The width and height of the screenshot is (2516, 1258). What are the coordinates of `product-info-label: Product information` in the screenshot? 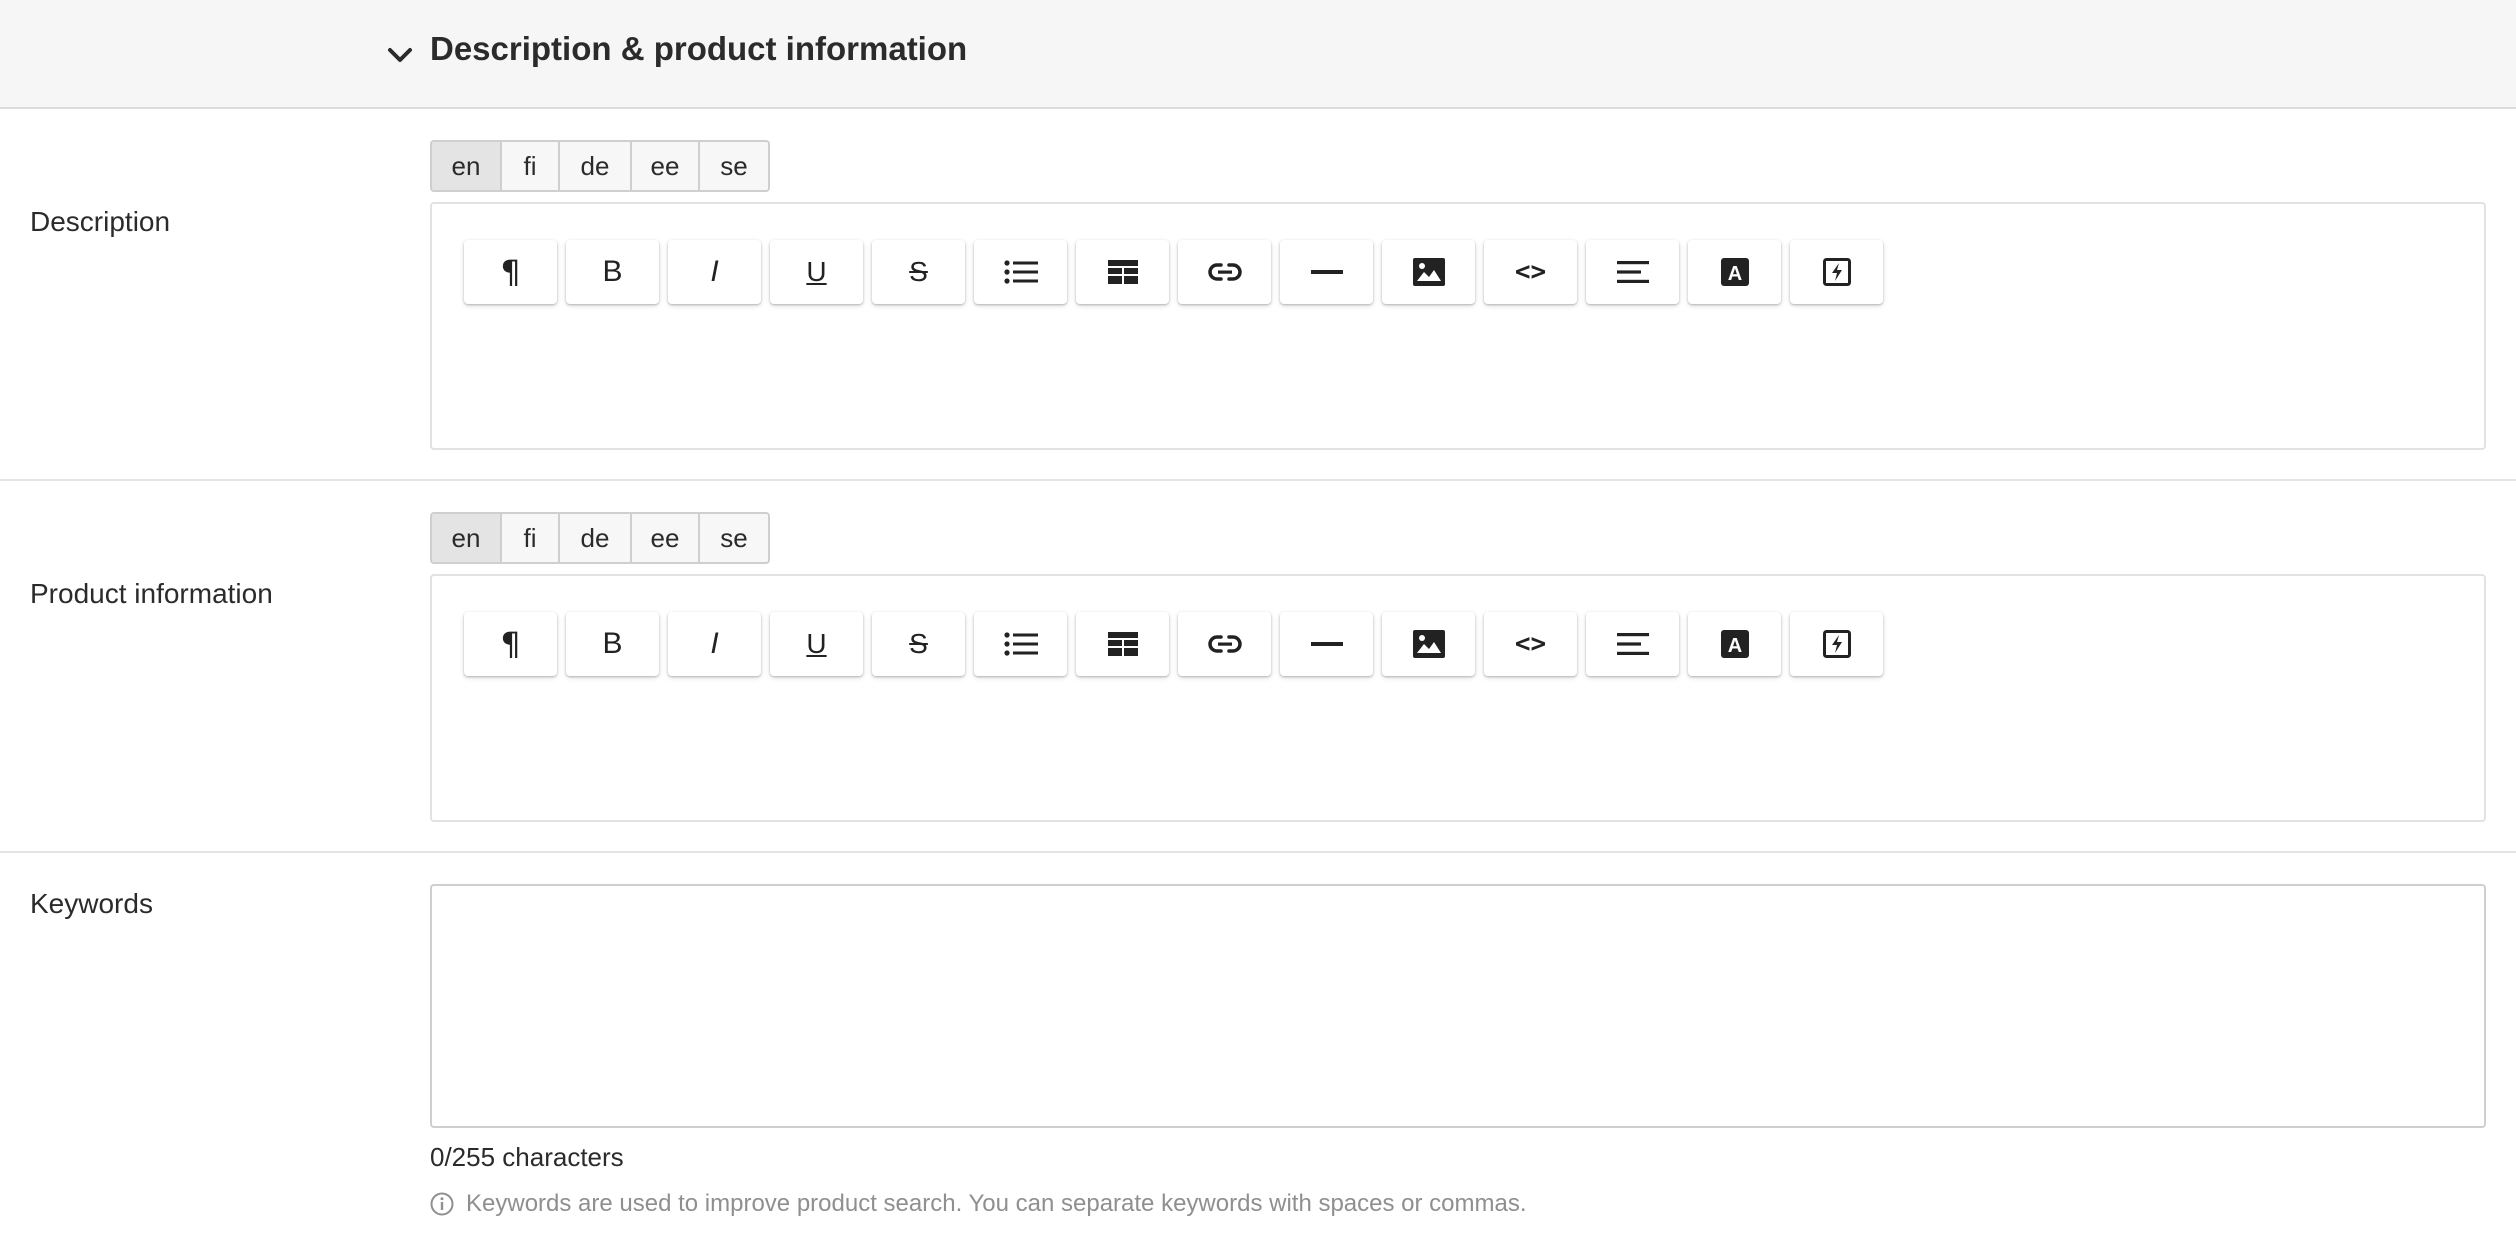 It's located at (151, 593).